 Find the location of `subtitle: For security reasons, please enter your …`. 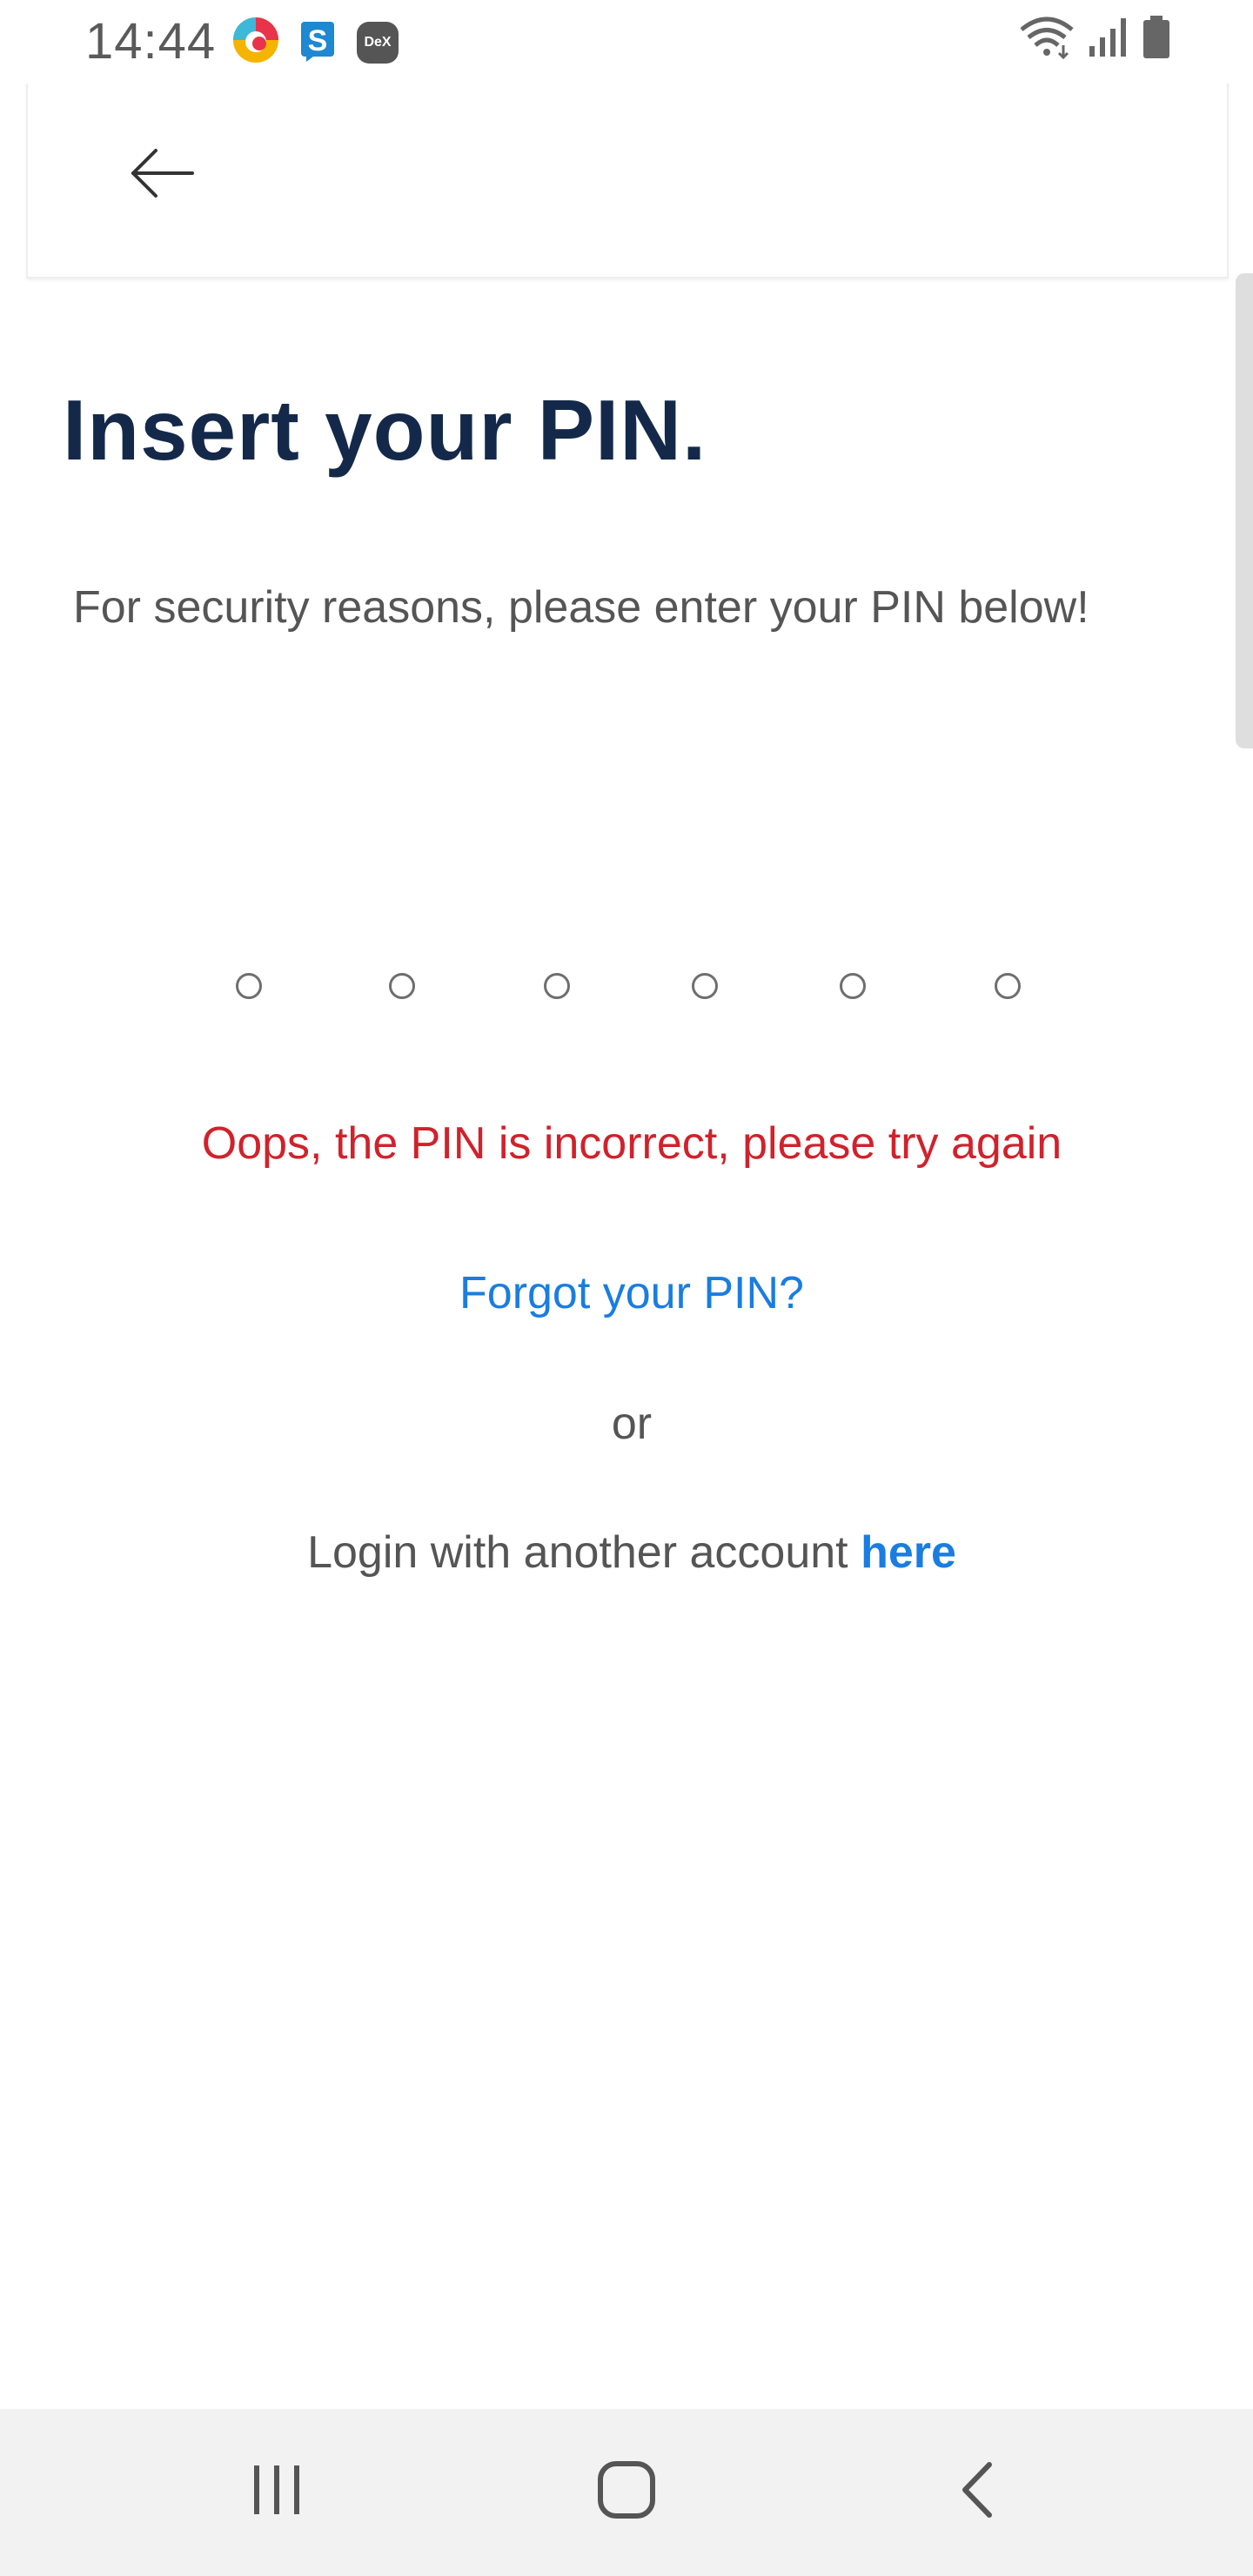

subtitle: For security reasons, please enter your … is located at coordinates (581, 607).